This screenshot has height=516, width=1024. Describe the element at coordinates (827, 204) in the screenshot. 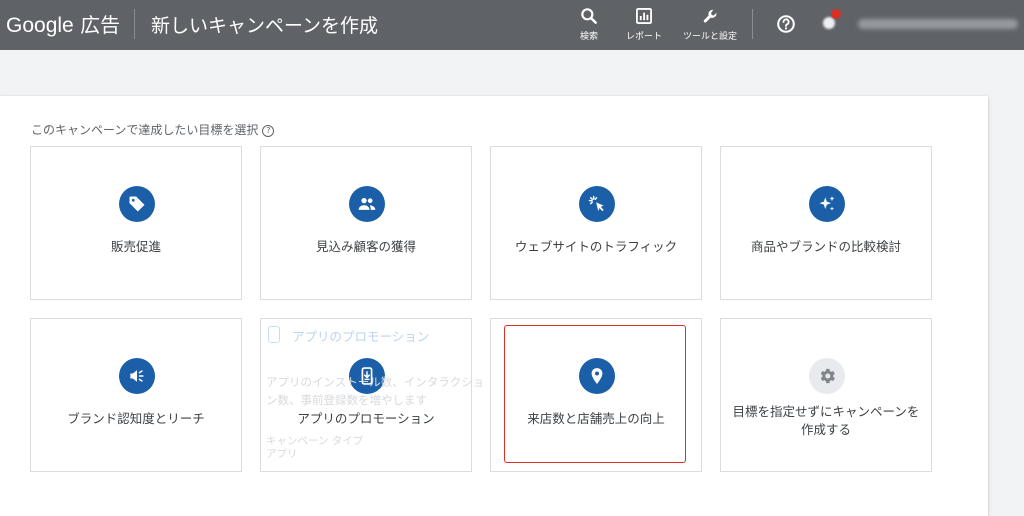

I see `sparkle-icon` at that location.